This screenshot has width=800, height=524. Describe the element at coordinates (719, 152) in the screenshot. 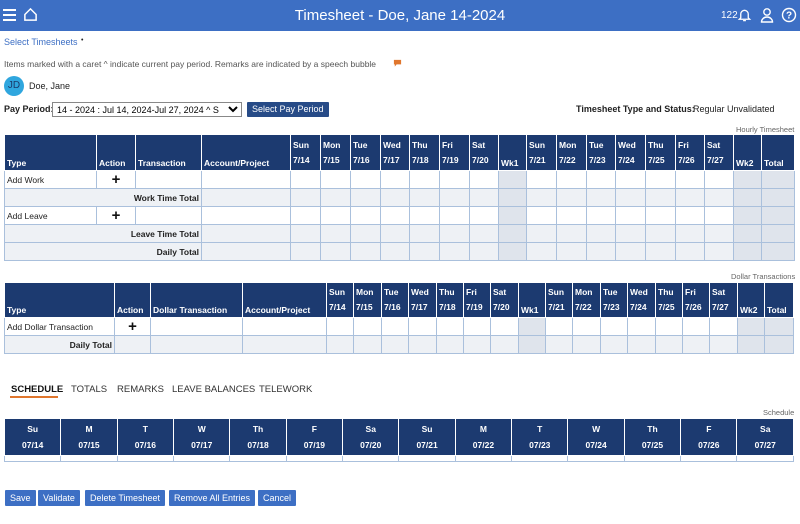

I see `col-day: Sat 7/27` at that location.